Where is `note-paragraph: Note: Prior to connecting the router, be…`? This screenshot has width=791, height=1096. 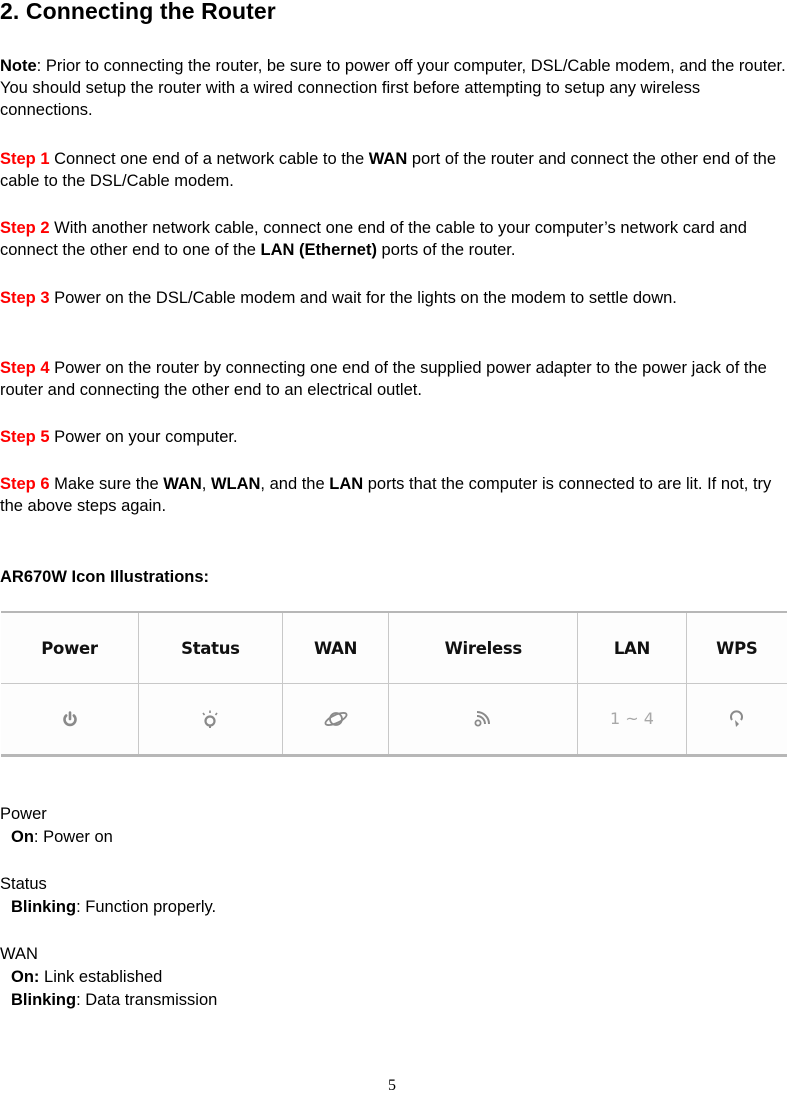 note-paragraph: Note: Prior to connecting the router, be… is located at coordinates (395, 88).